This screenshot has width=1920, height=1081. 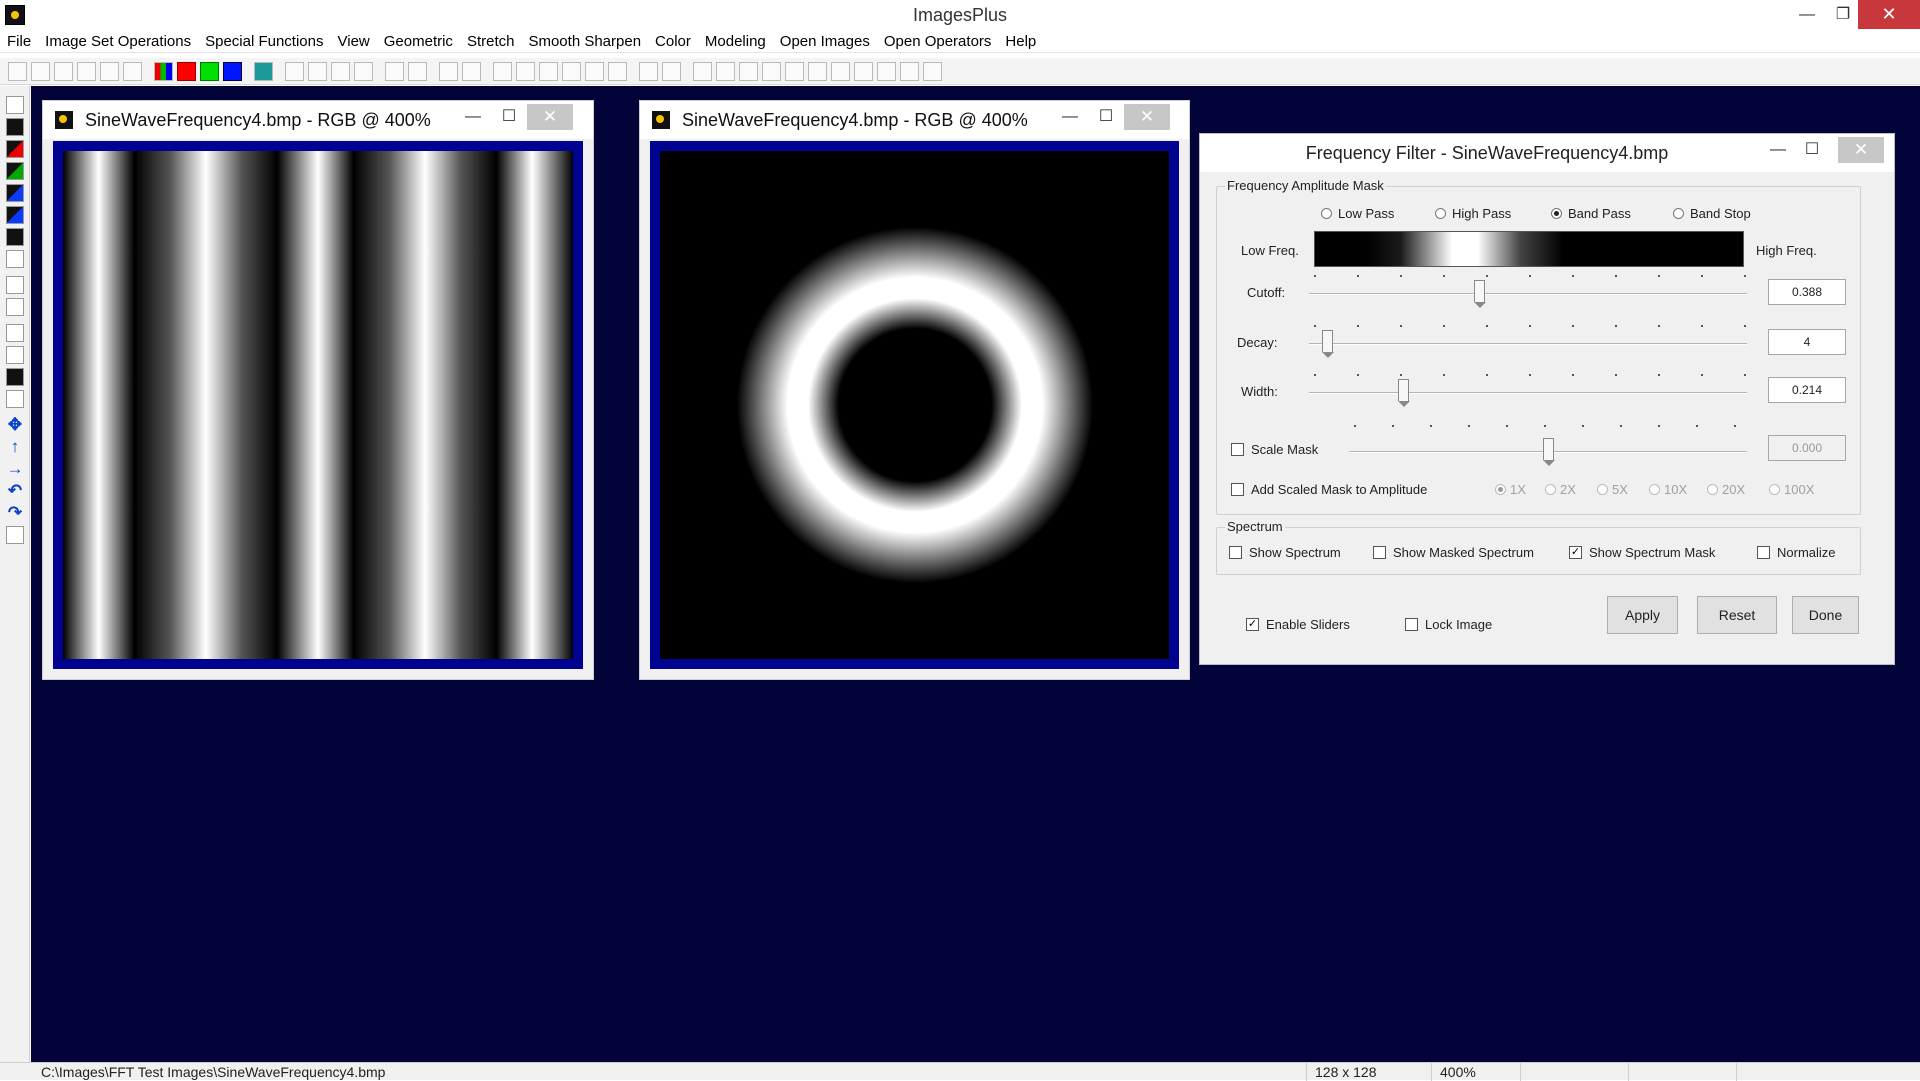 What do you see at coordinates (491, 41) in the screenshot?
I see `menu-stretch: Stretch` at bounding box center [491, 41].